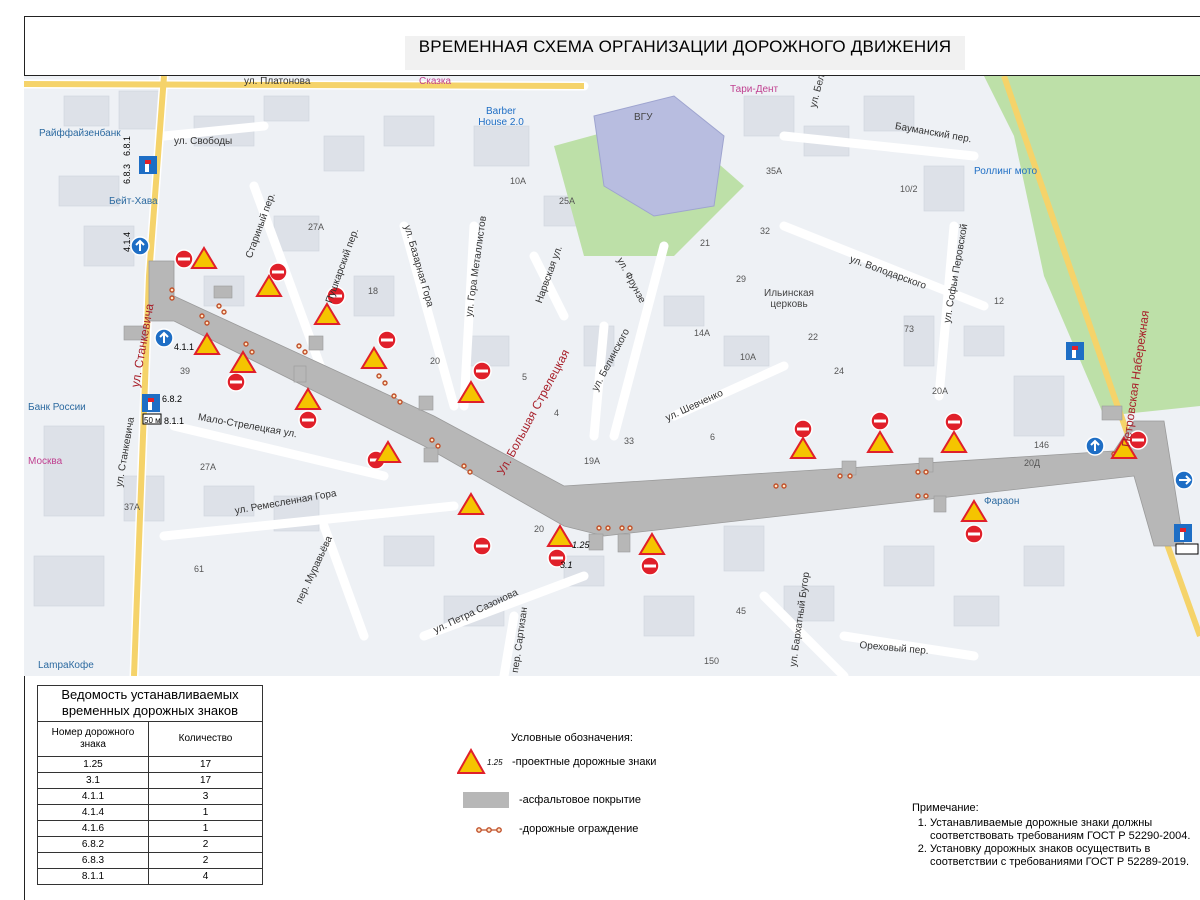 The height and width of the screenshot is (900, 1200). What do you see at coordinates (93, 780) in the screenshot?
I see `sign-code: 3.1` at bounding box center [93, 780].